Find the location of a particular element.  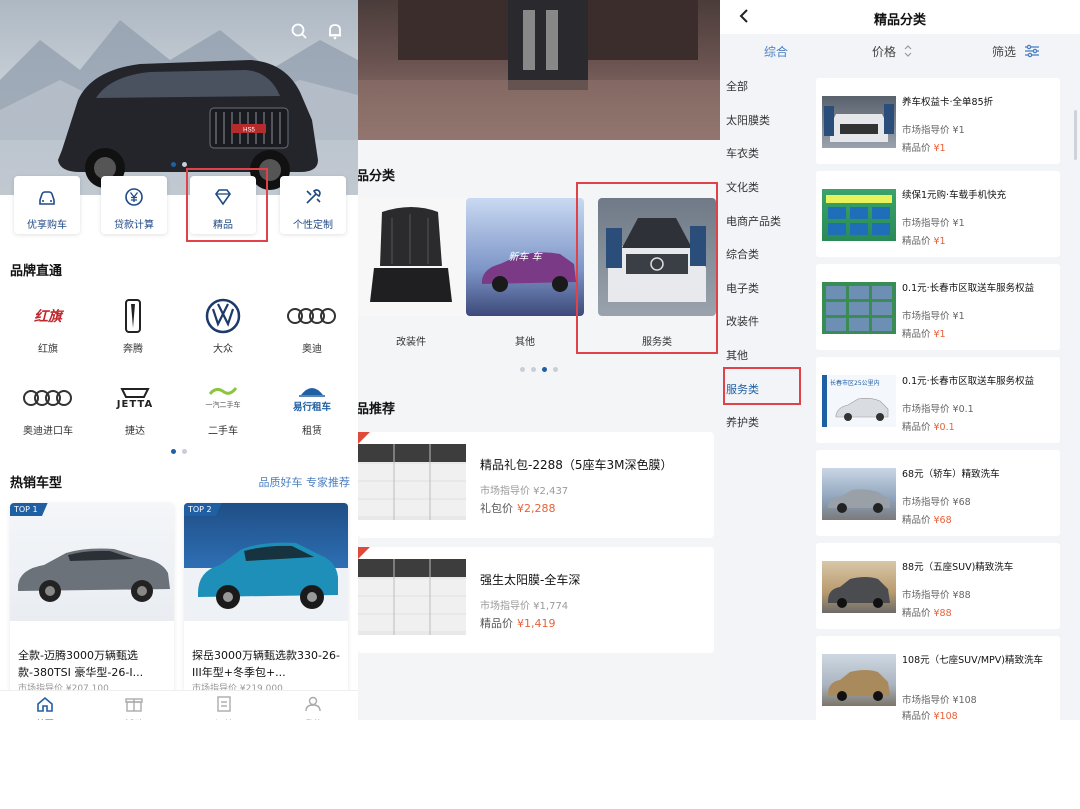

brand-hongqi: 红旗 红旗 is located at coordinates (48, 325).